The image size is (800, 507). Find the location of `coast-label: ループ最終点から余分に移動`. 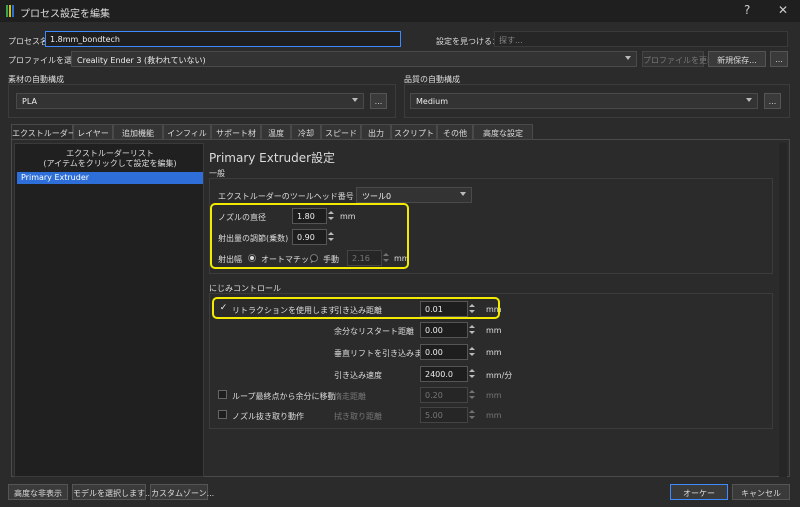

coast-label: ループ最終点から余分に移動 is located at coordinates (284, 396).